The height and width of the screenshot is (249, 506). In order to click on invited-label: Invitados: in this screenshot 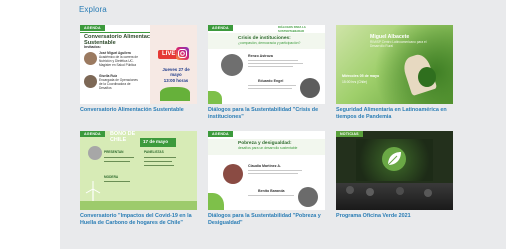, I will do `click(92, 47)`.